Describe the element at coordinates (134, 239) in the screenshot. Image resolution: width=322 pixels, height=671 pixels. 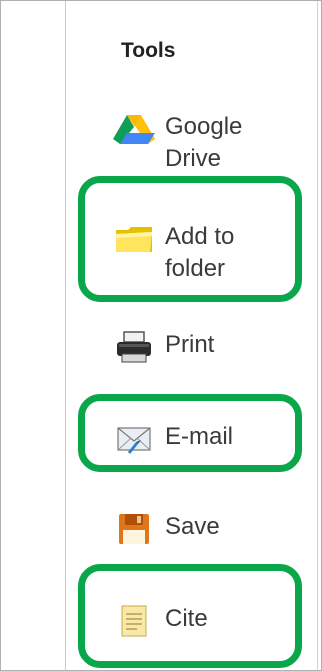
I see `folder-icon` at that location.